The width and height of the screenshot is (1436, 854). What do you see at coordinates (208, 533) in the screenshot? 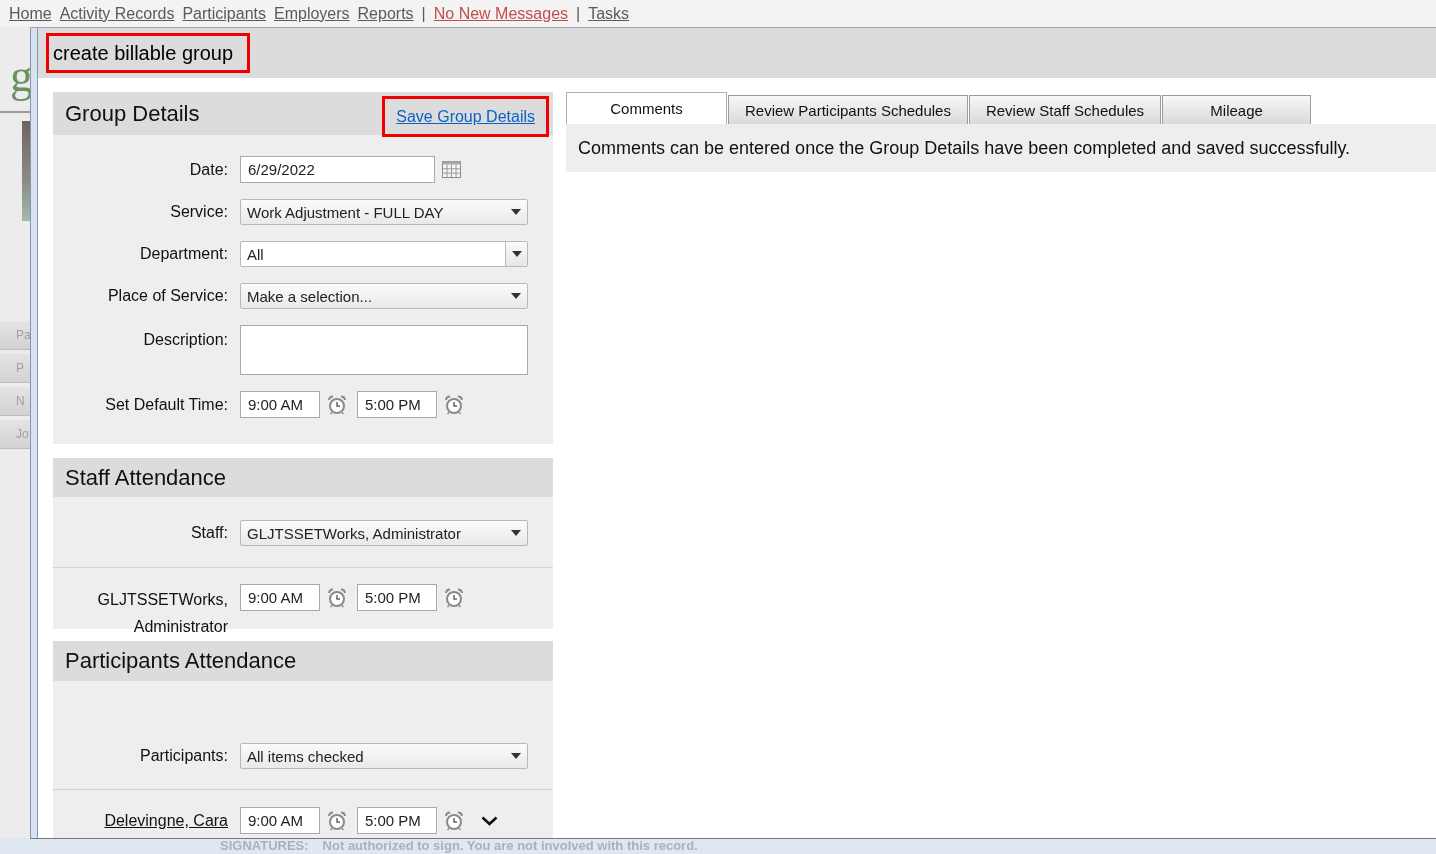
I see `field-label: Staff:` at bounding box center [208, 533].